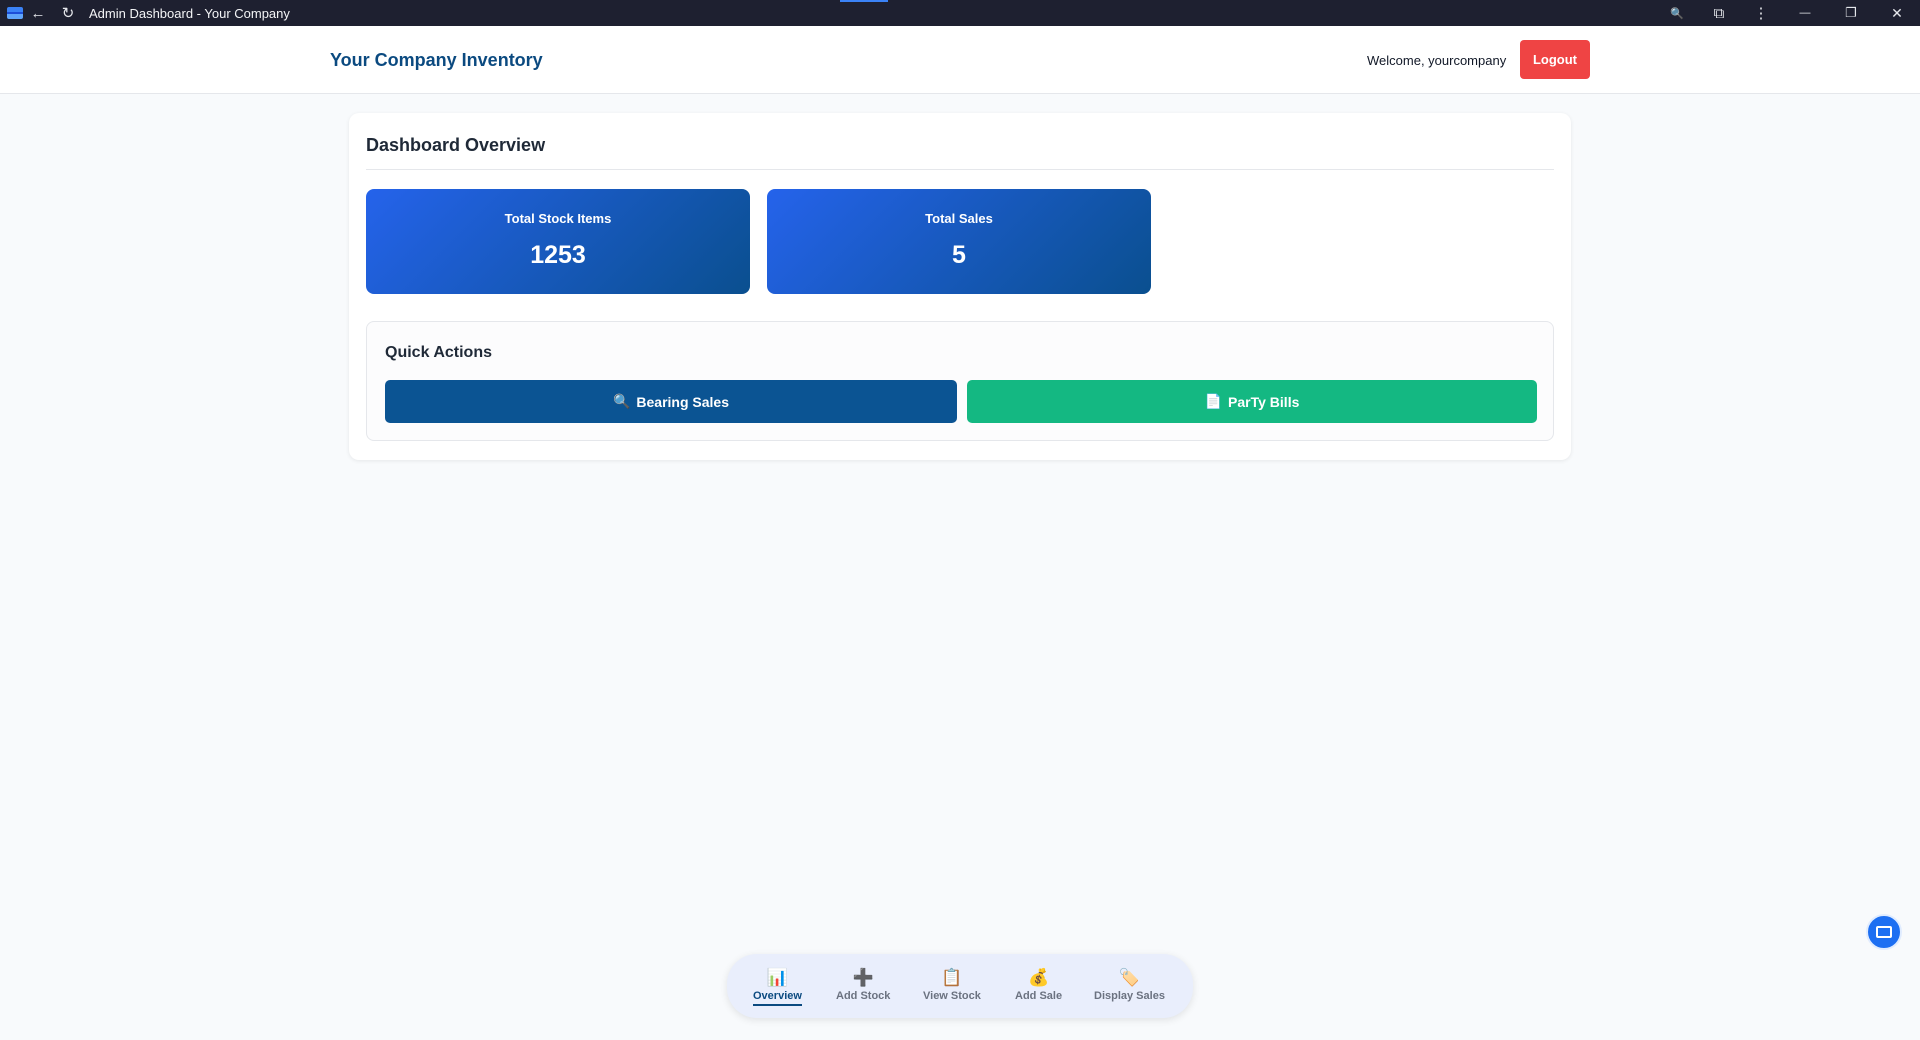 The image size is (1920, 1040). What do you see at coordinates (38, 13) in the screenshot?
I see `back-icon: ←` at bounding box center [38, 13].